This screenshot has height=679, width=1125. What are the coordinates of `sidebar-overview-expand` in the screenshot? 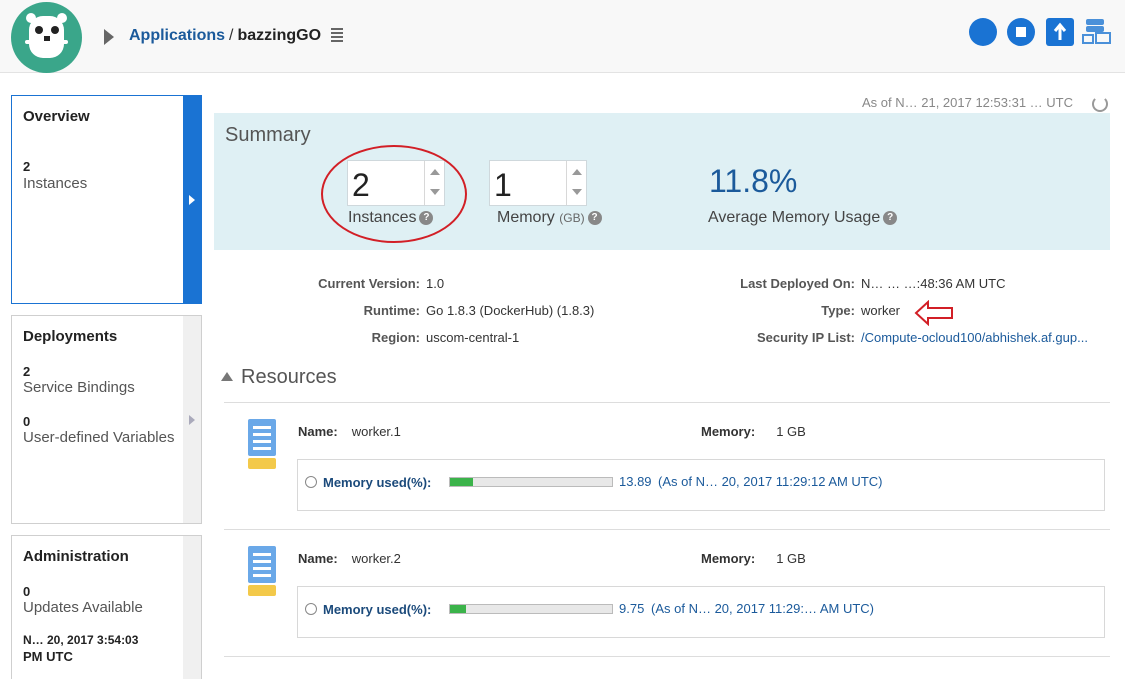 It's located at (192, 199).